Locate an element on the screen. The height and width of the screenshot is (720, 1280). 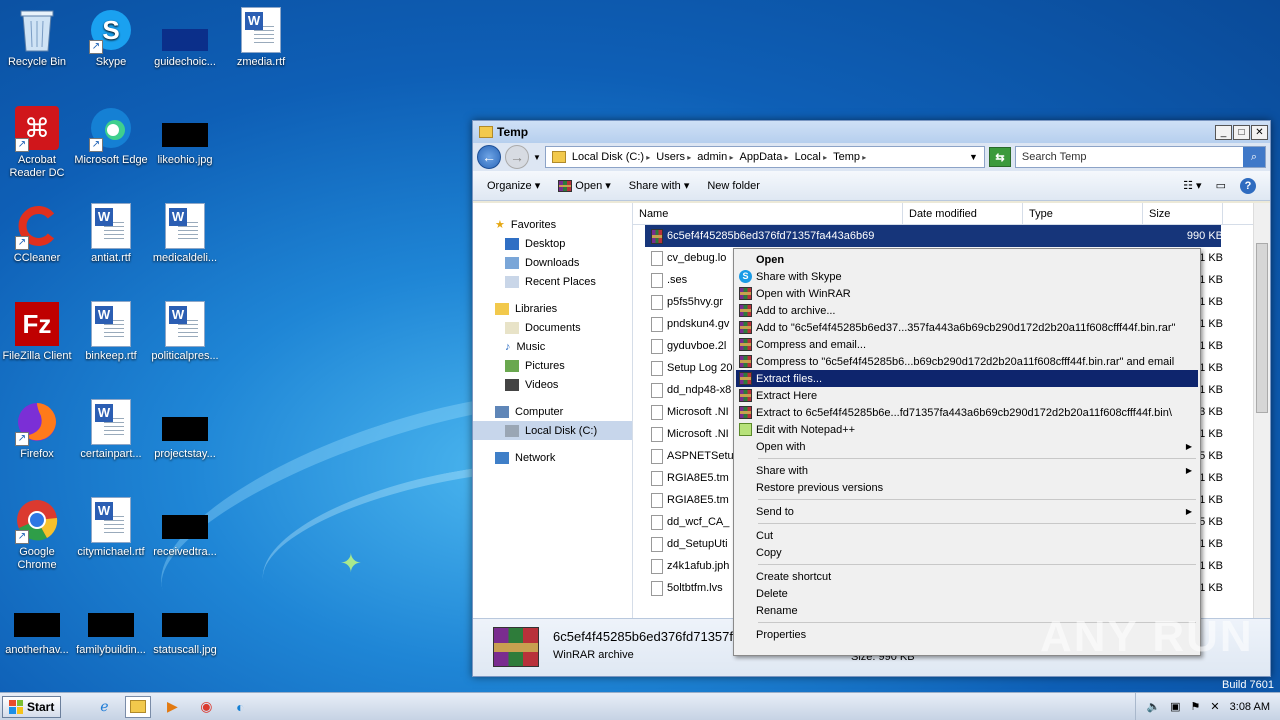
nav-network: Network is located at coordinates (552, 457).